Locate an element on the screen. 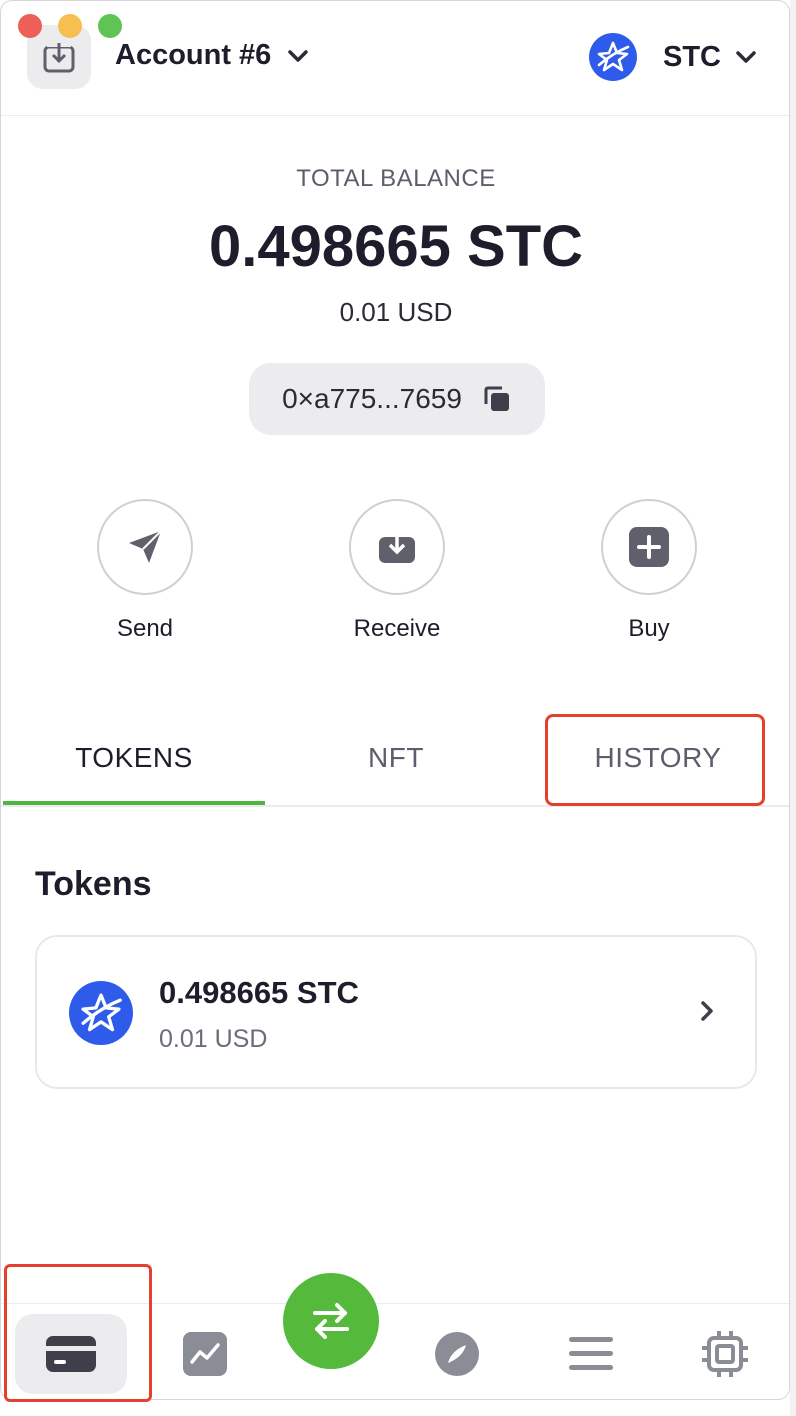 The width and height of the screenshot is (796, 1416). paper-plane-icon is located at coordinates (145, 546).